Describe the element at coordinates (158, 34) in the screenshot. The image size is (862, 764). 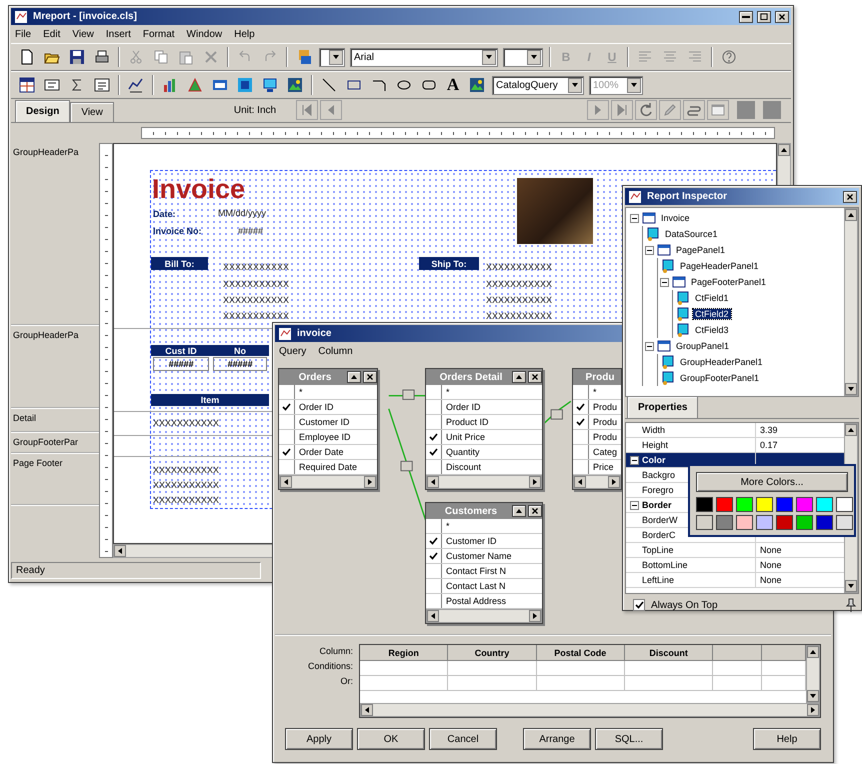
I see `menu-item: Format` at that location.